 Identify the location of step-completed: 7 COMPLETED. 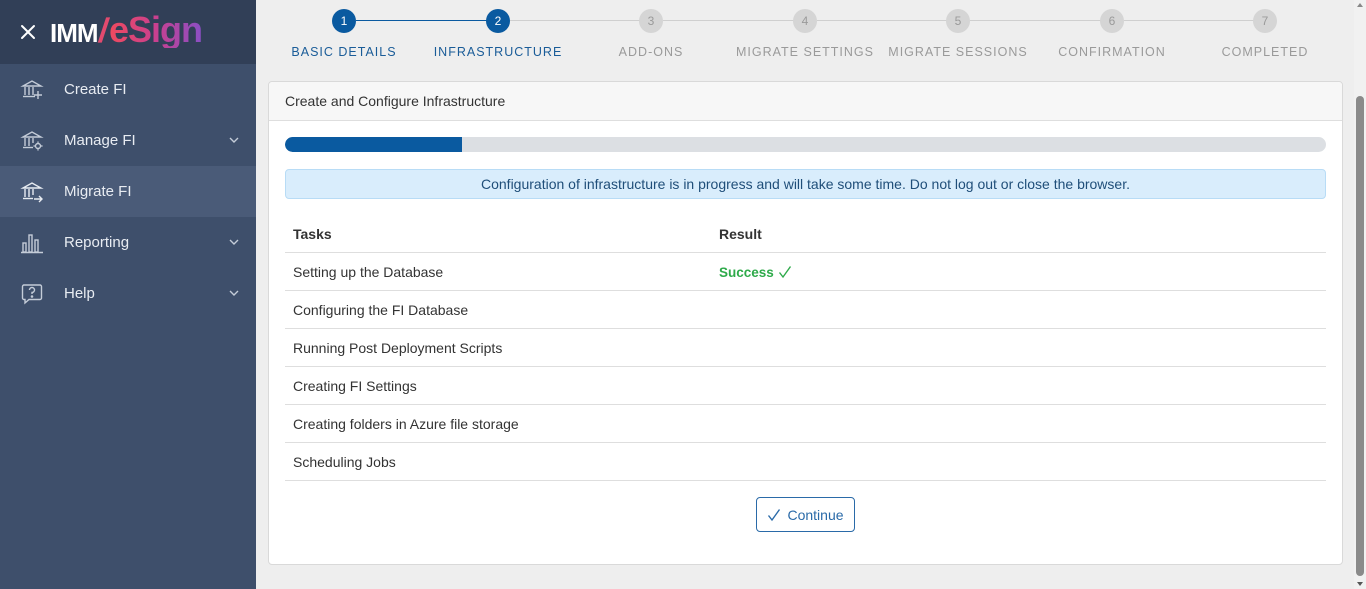
(1265, 34).